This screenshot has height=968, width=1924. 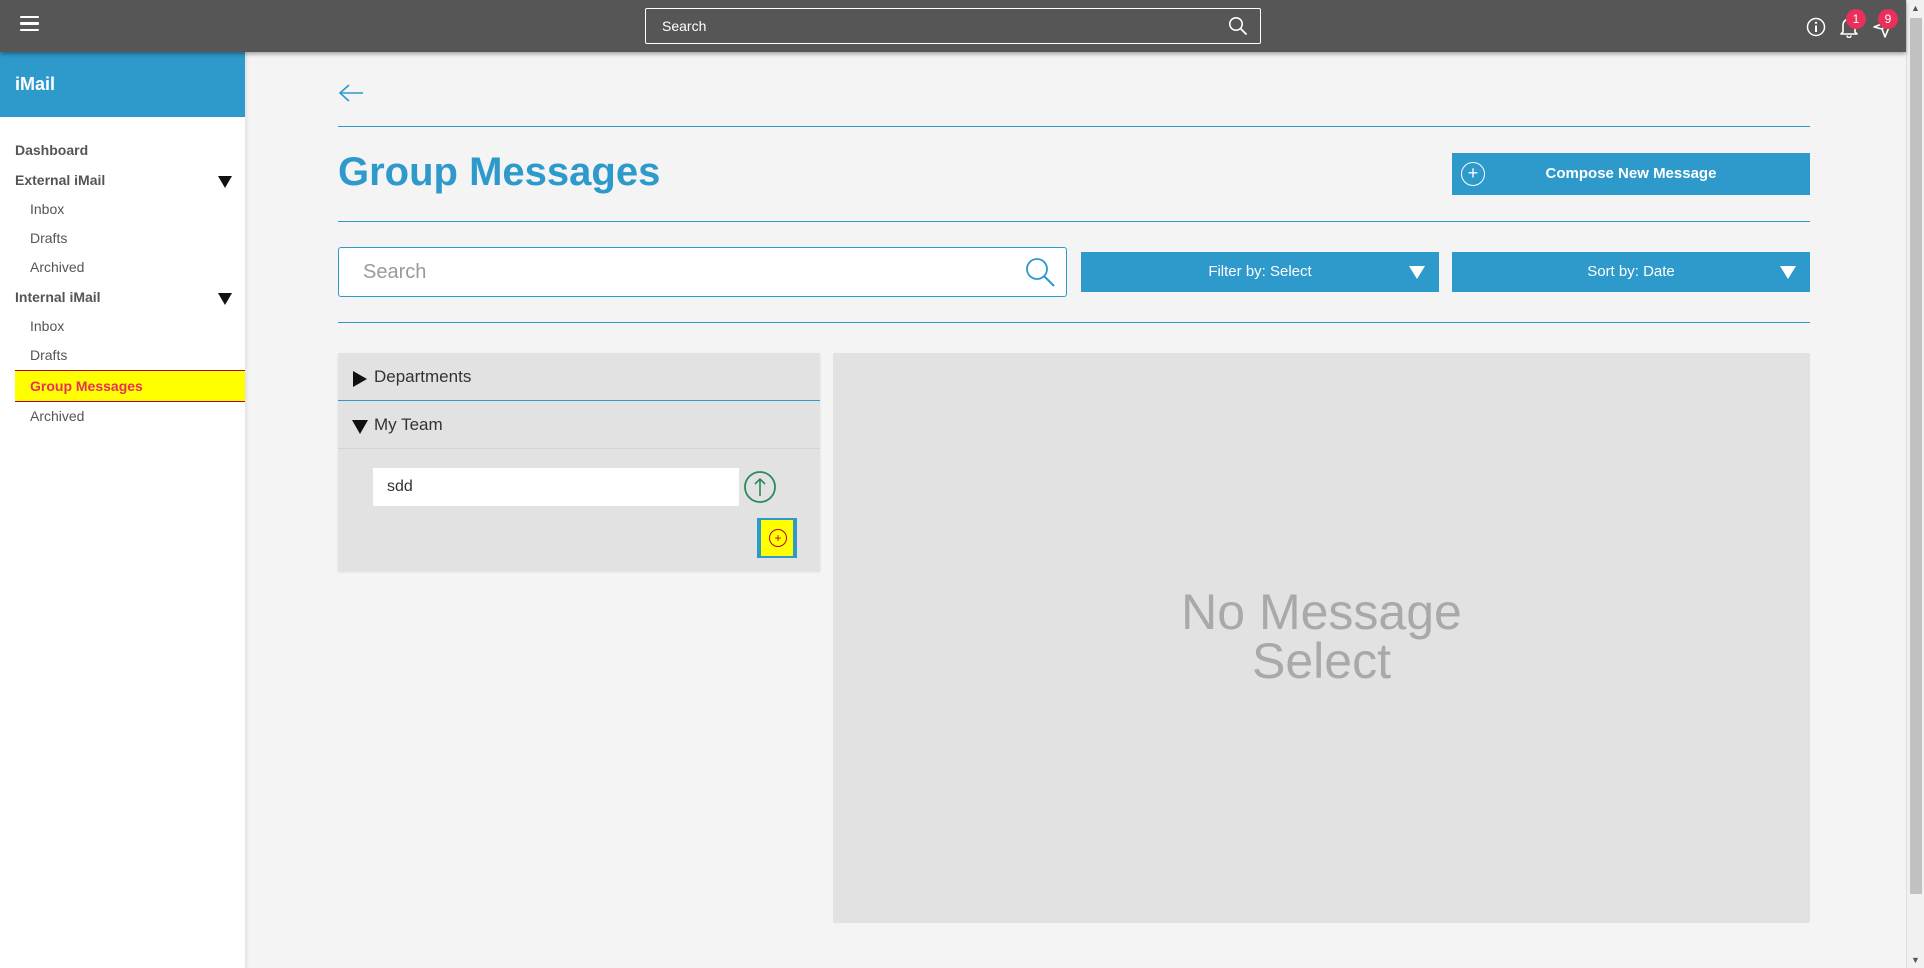 What do you see at coordinates (1816, 29) in the screenshot?
I see `info-icon` at bounding box center [1816, 29].